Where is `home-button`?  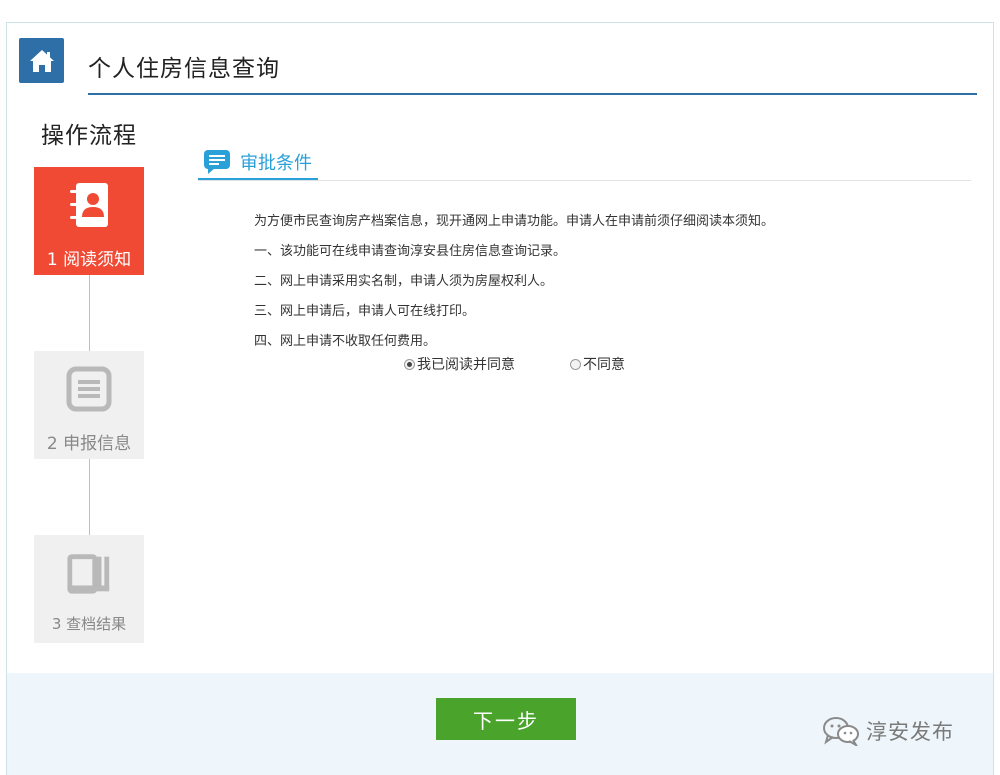
home-button is located at coordinates (41, 60).